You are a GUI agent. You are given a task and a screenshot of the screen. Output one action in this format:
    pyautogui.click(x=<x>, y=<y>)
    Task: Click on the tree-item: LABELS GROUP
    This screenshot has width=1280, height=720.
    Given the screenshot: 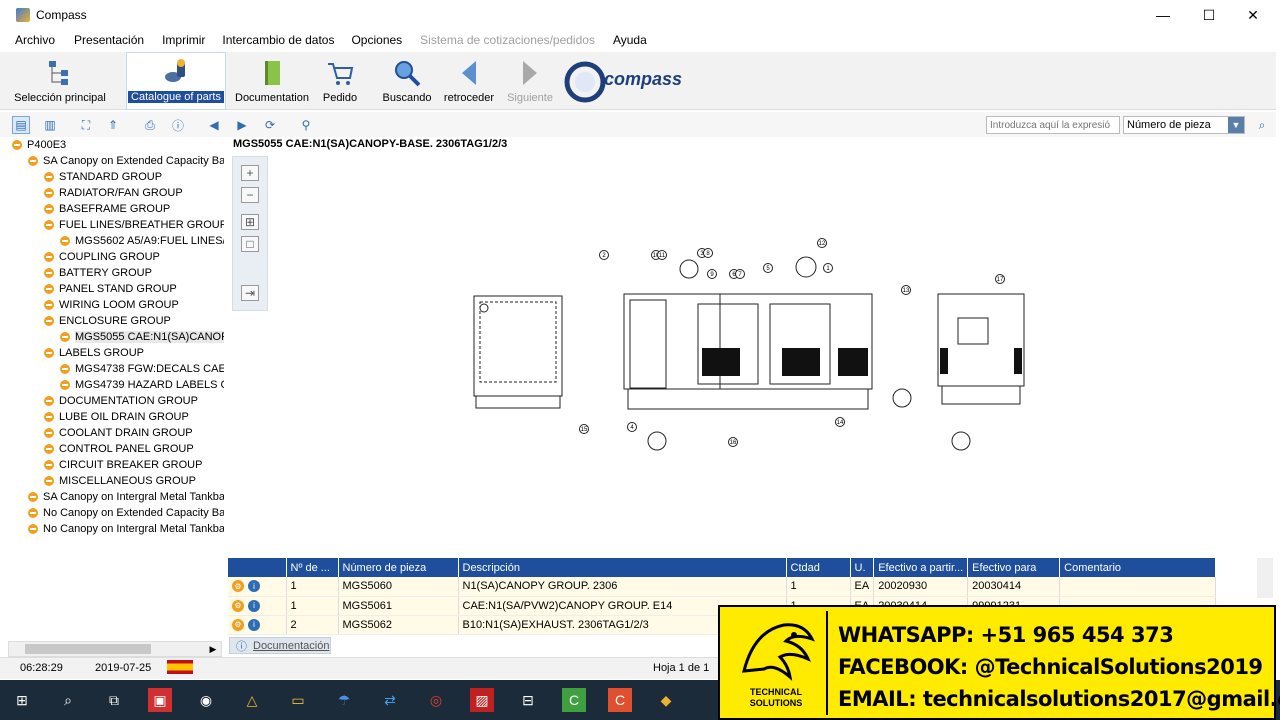 What is the action you would take?
    pyautogui.click(x=94, y=353)
    